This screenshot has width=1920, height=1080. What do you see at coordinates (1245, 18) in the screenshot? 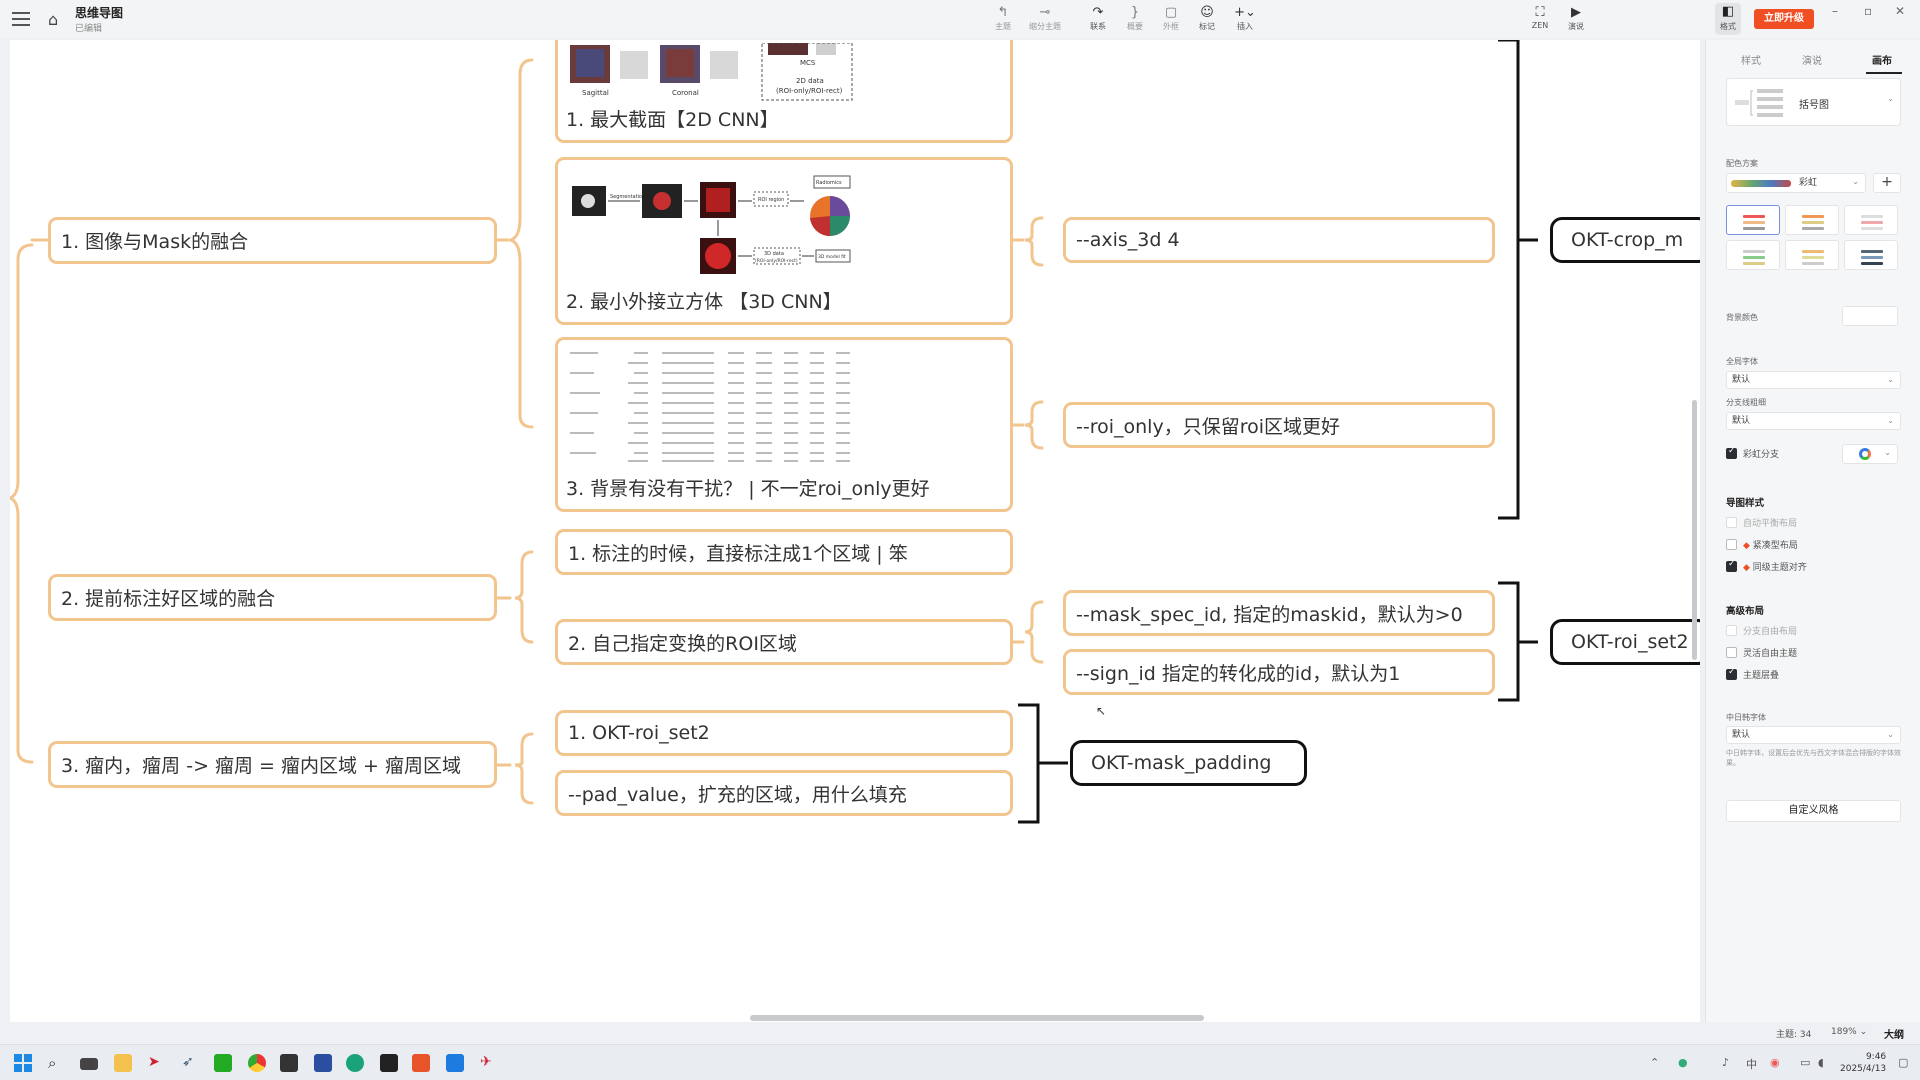
I see `insert-button: +⌄ 插入` at bounding box center [1245, 18].